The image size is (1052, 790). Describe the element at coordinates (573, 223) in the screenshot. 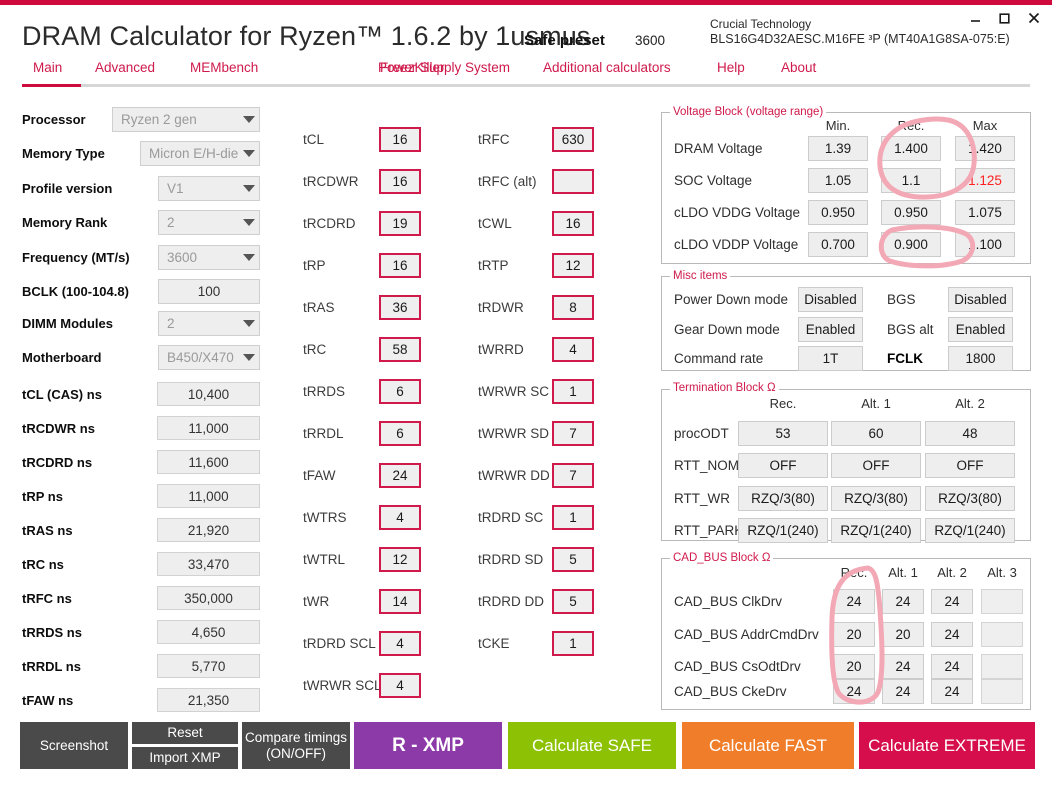

I see `input-tcwl: 16` at that location.